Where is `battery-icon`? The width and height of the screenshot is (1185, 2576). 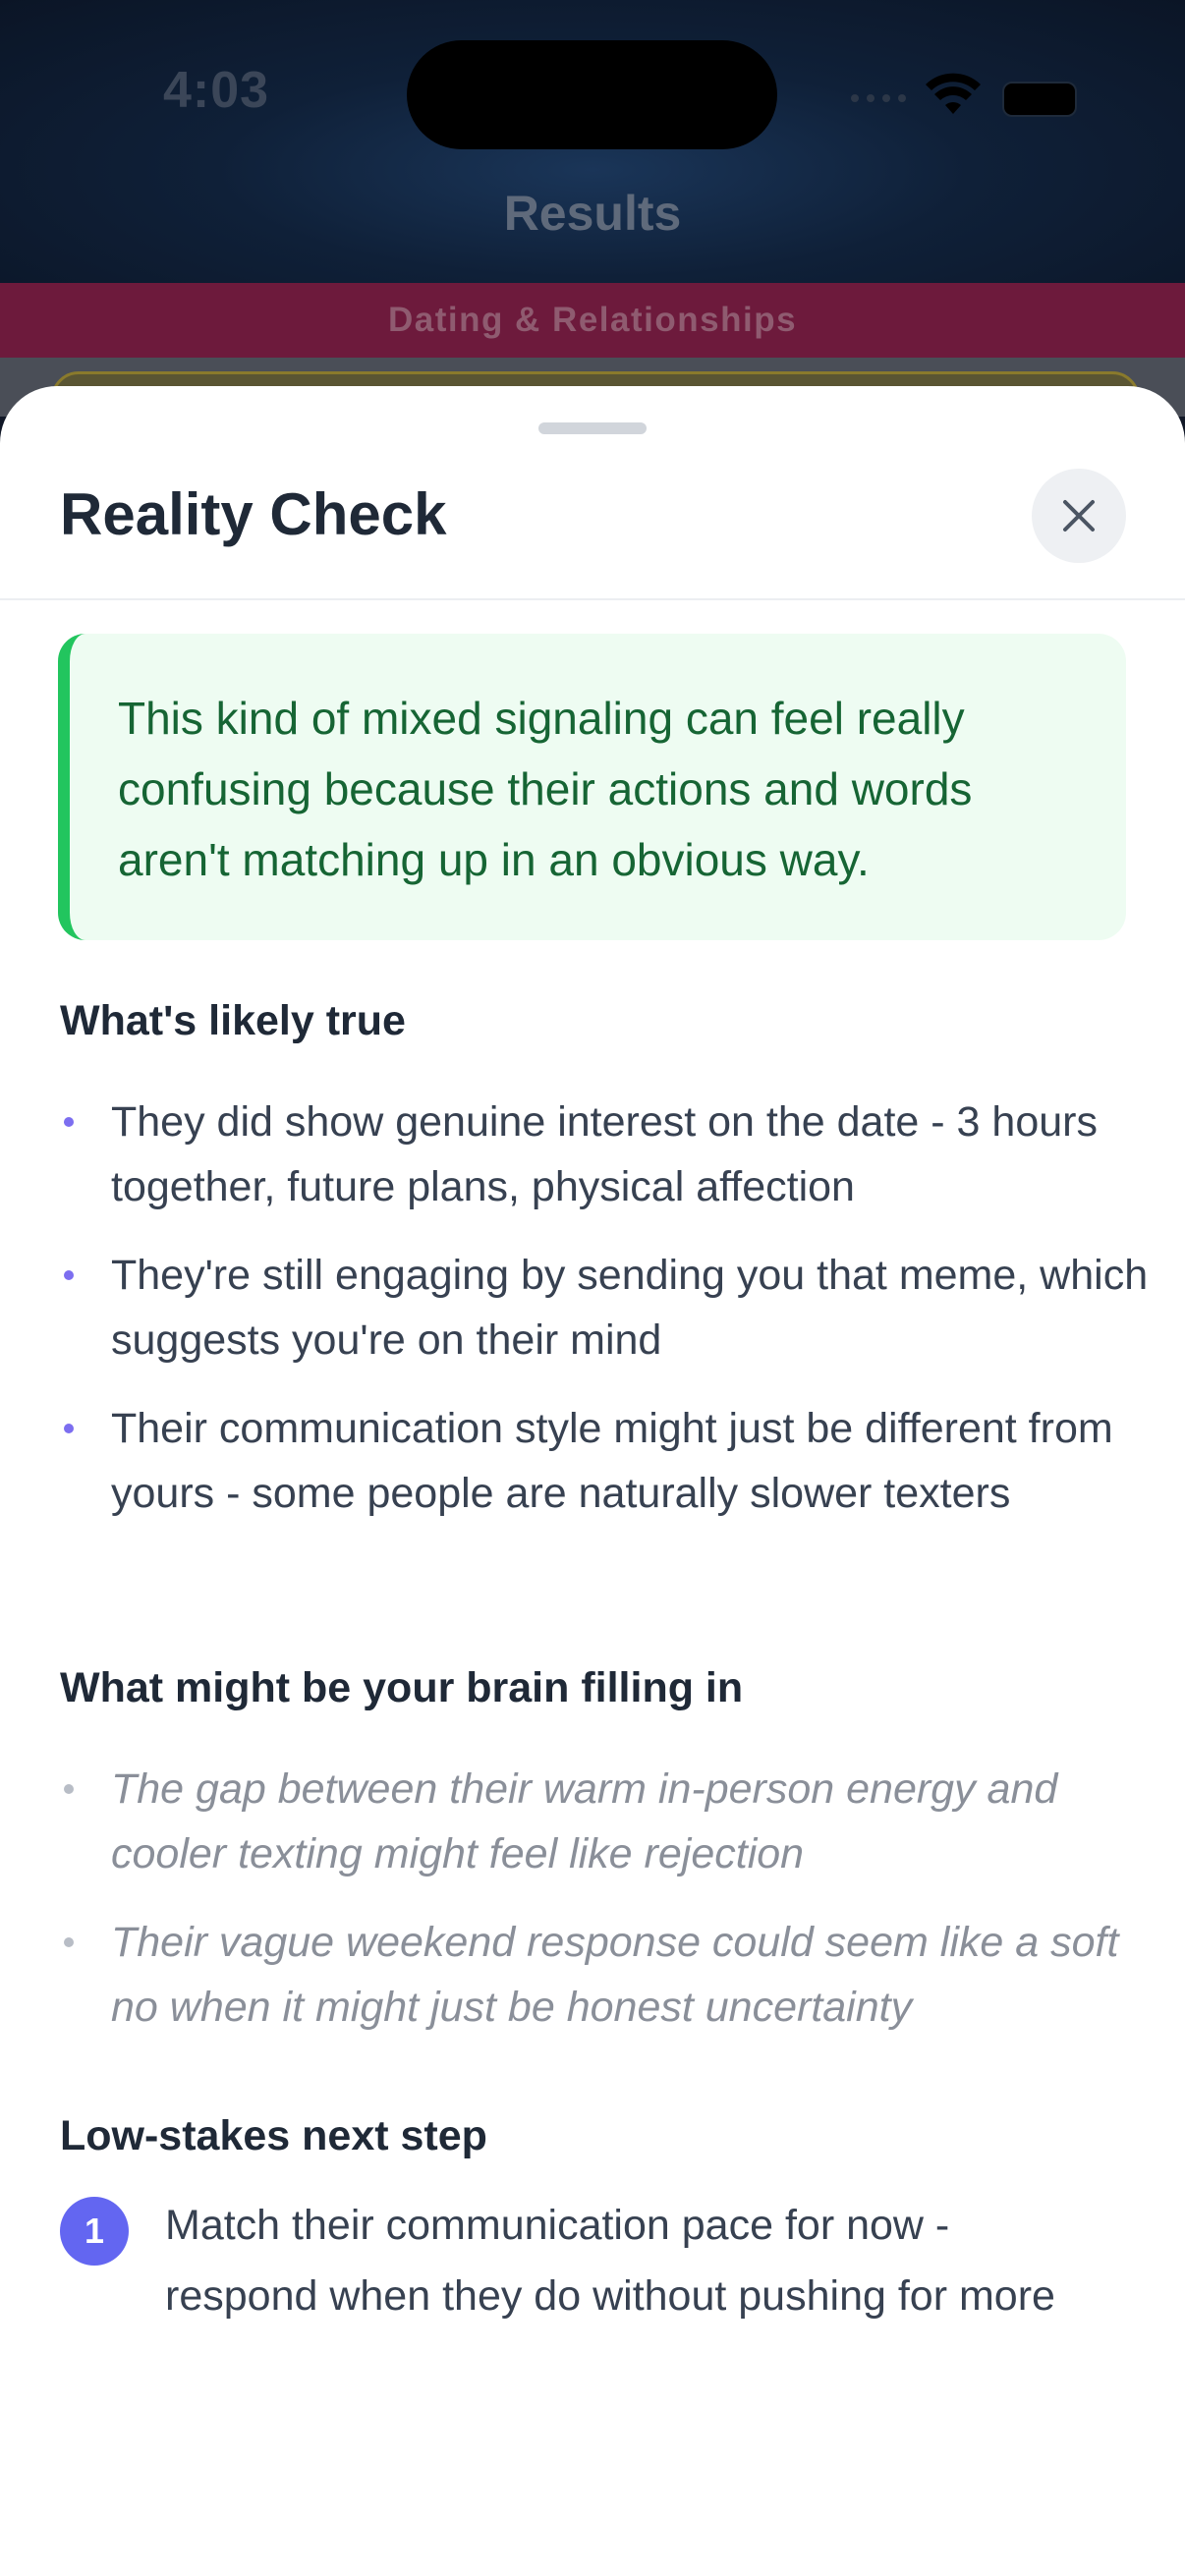
battery-icon is located at coordinates (1040, 99).